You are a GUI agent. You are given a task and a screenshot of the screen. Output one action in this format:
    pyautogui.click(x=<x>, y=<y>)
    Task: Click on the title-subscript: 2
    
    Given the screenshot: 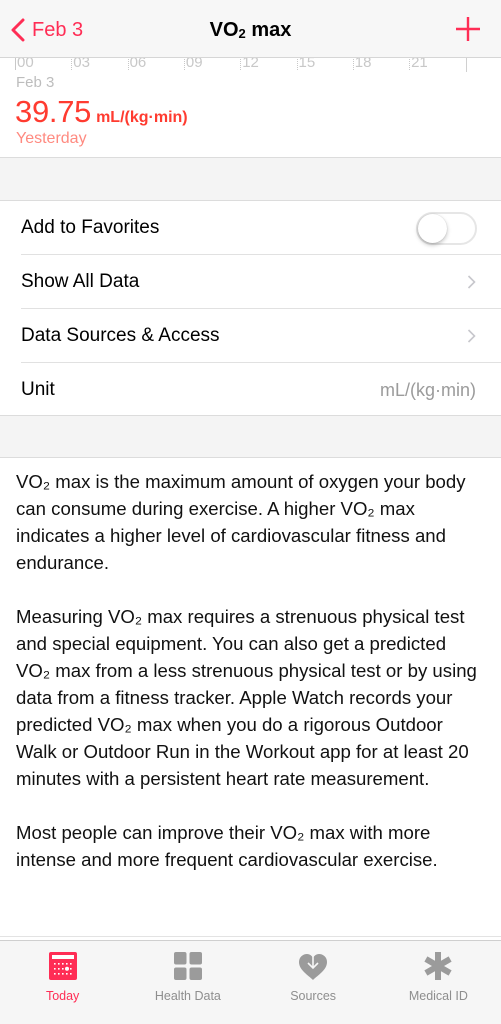 What is the action you would take?
    pyautogui.click(x=242, y=33)
    